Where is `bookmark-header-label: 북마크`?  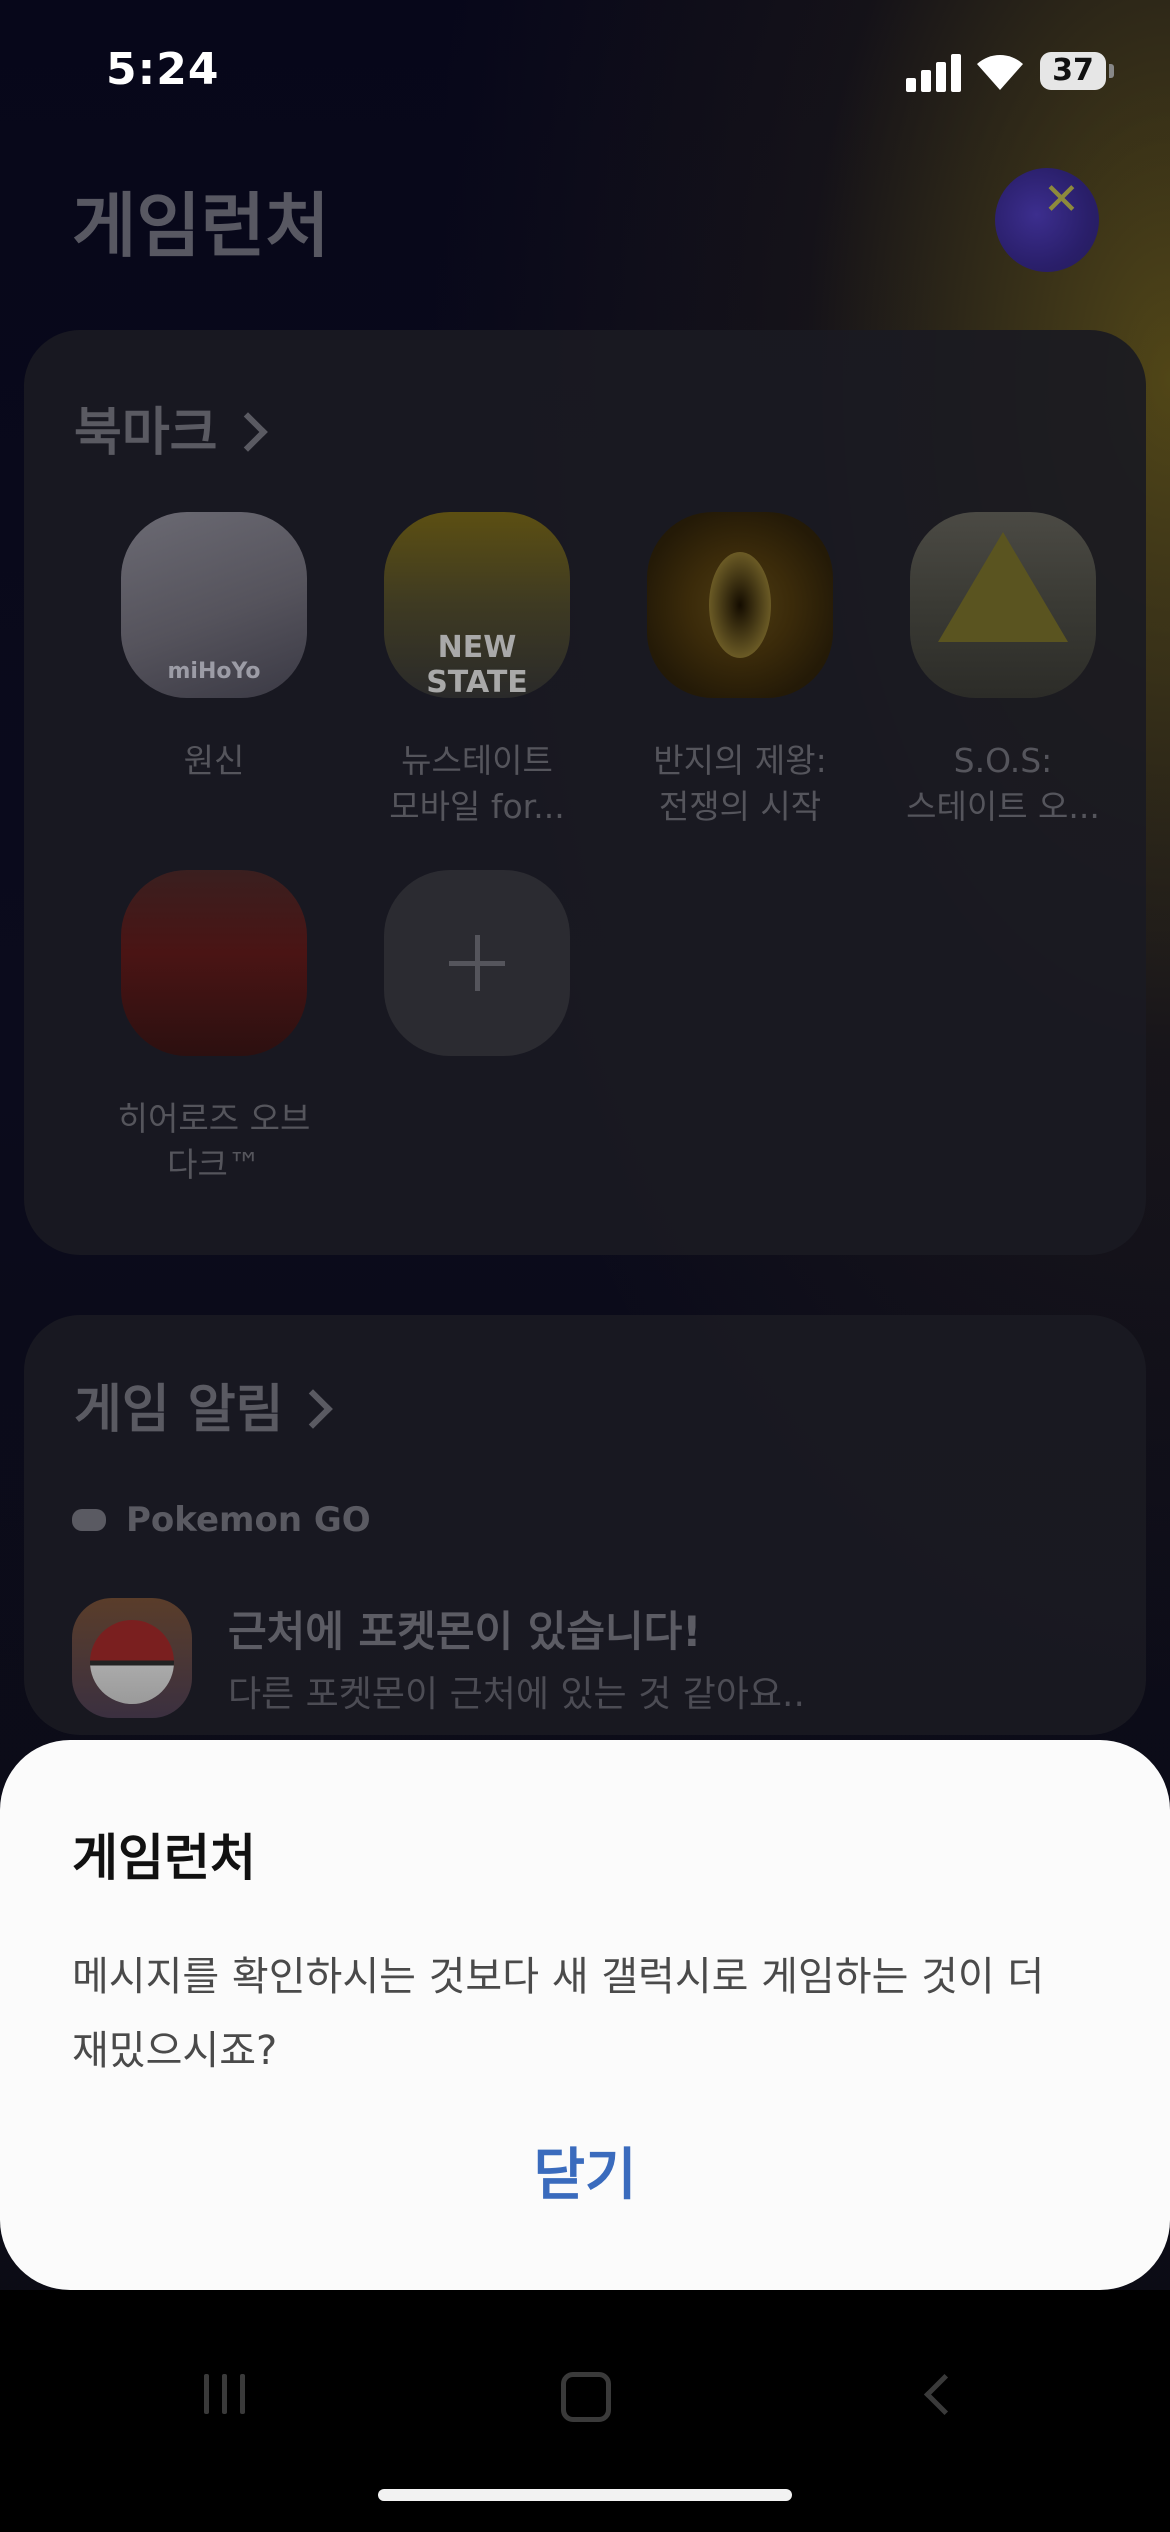
bookmark-header-label: 북마크 is located at coordinates (146, 433).